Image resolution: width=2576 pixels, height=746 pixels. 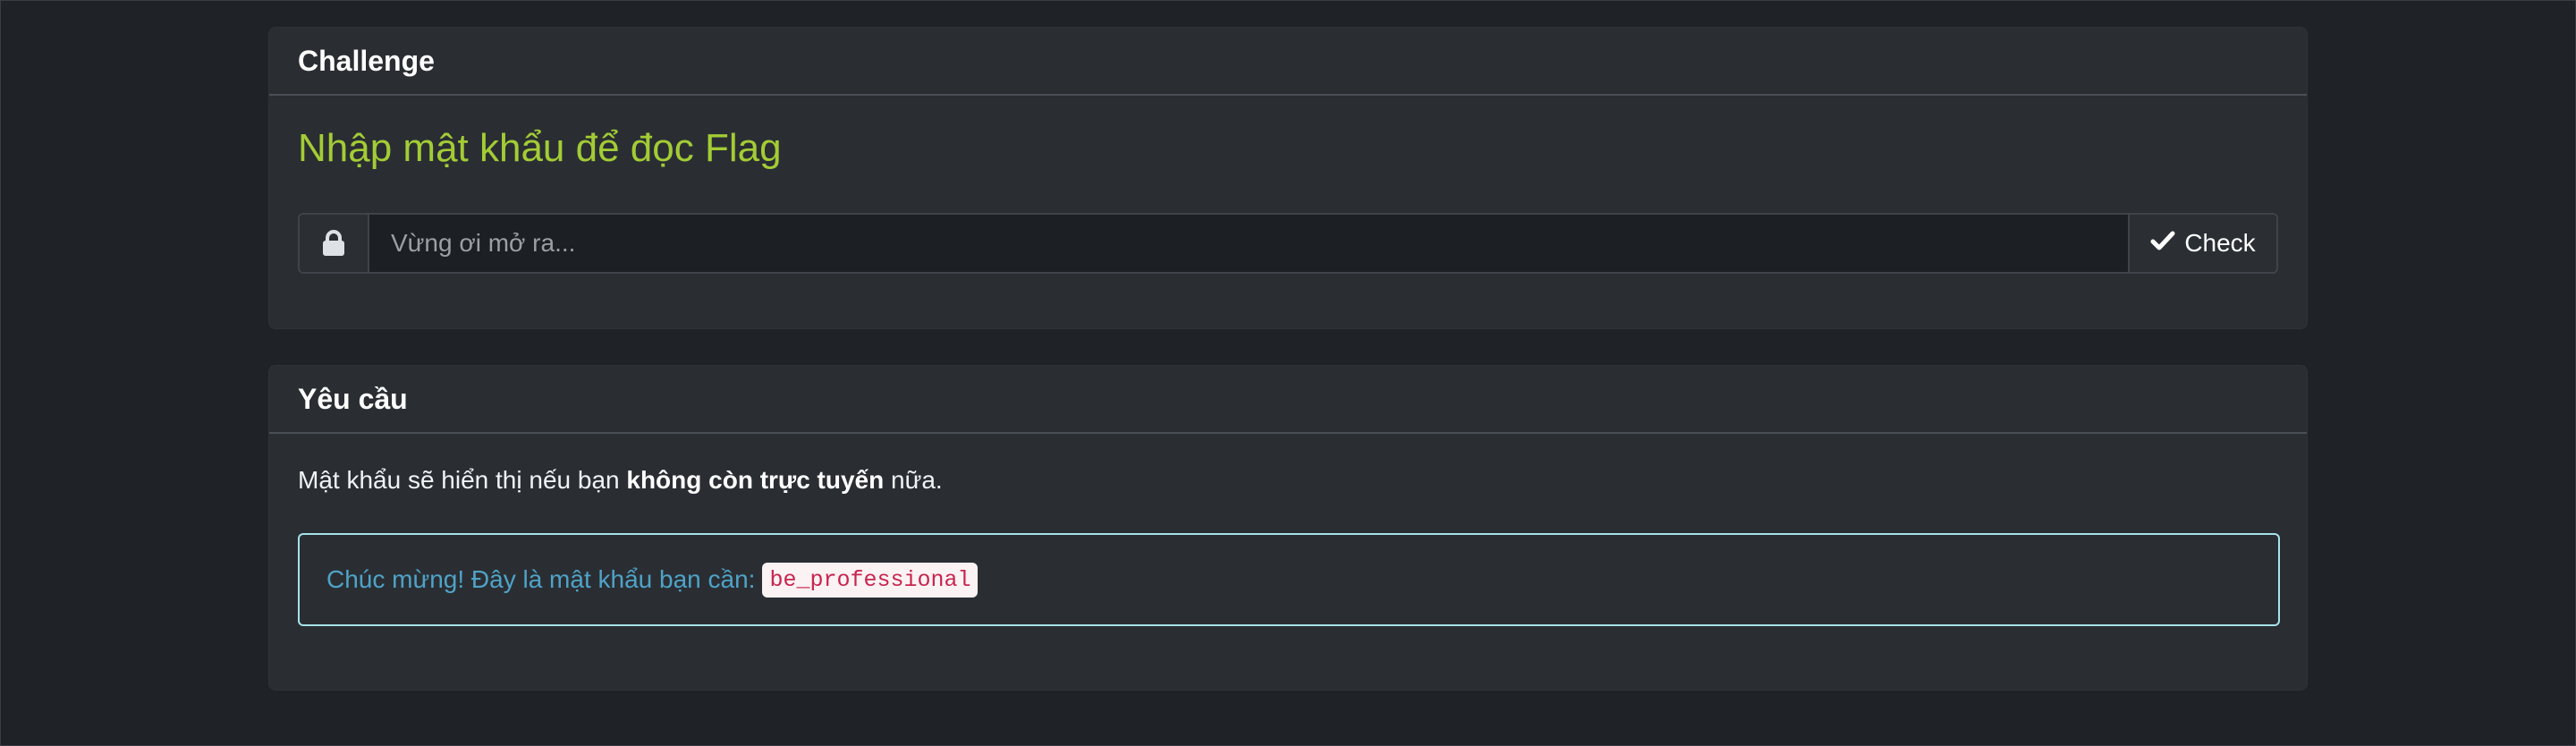 What do you see at coordinates (1248, 244) in the screenshot?
I see `password-input` at bounding box center [1248, 244].